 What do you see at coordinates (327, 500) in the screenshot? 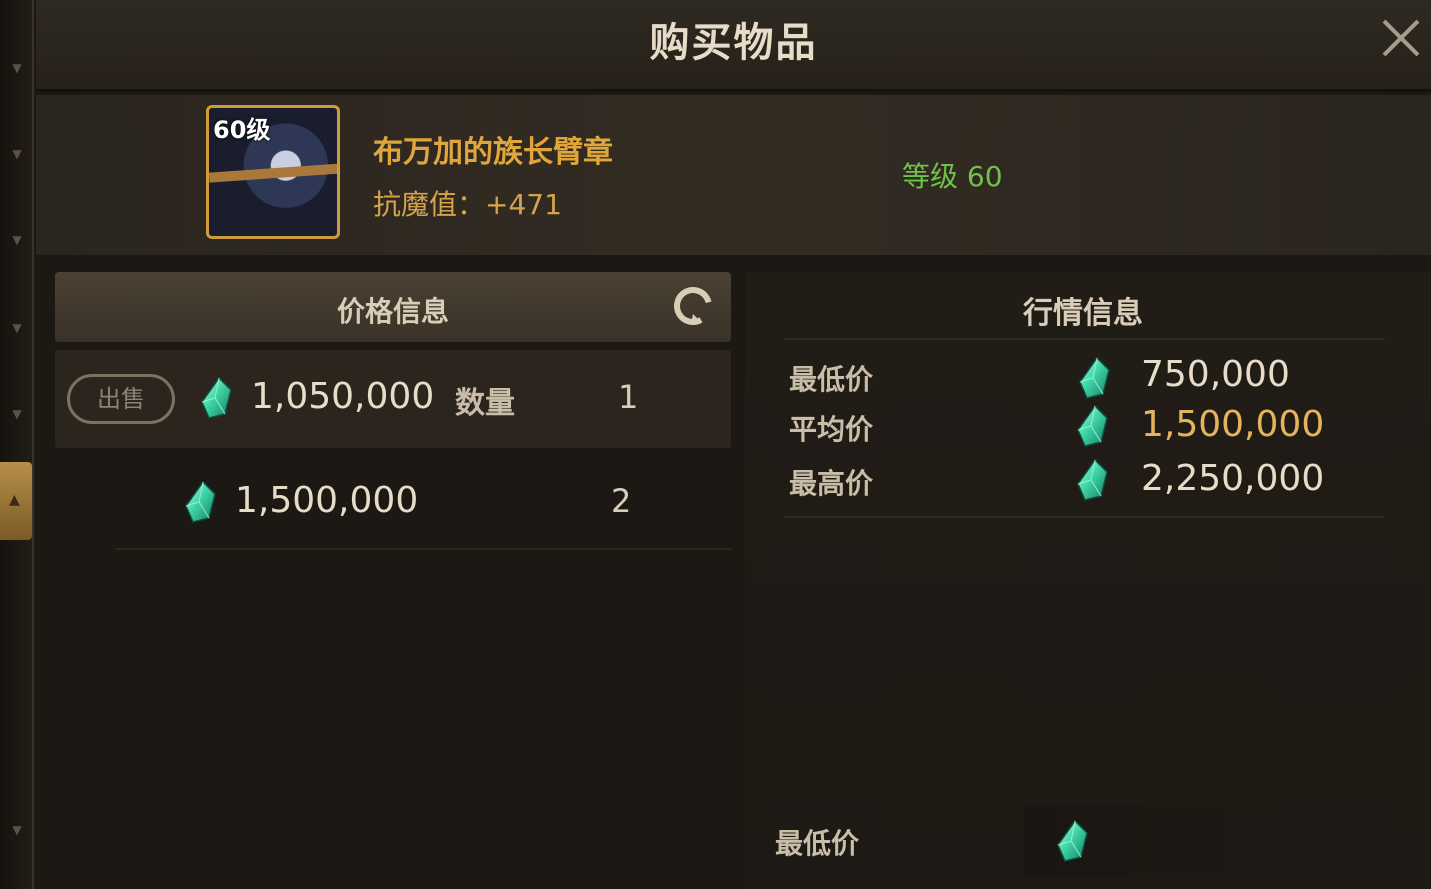
I see `listing-price: 1,500,000` at bounding box center [327, 500].